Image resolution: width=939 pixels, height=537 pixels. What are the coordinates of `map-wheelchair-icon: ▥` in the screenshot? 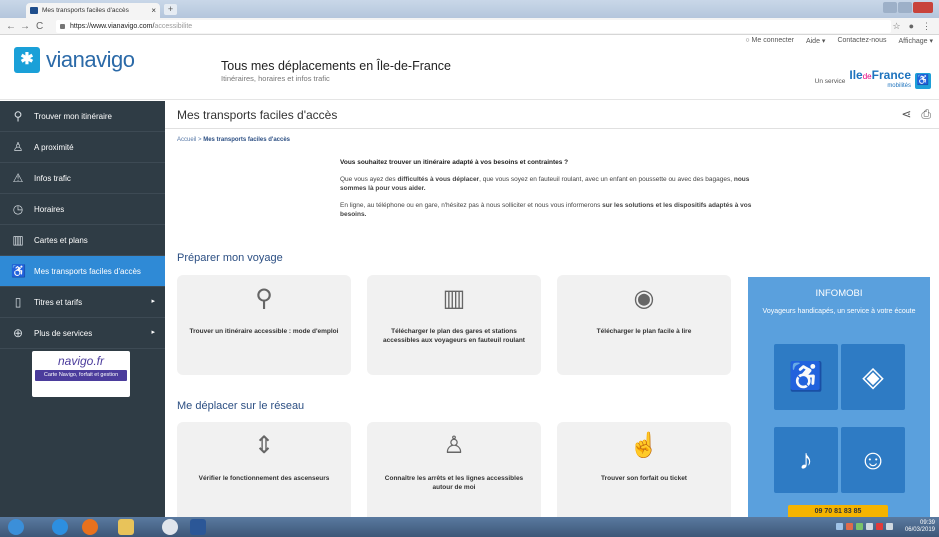 It's located at (454, 298).